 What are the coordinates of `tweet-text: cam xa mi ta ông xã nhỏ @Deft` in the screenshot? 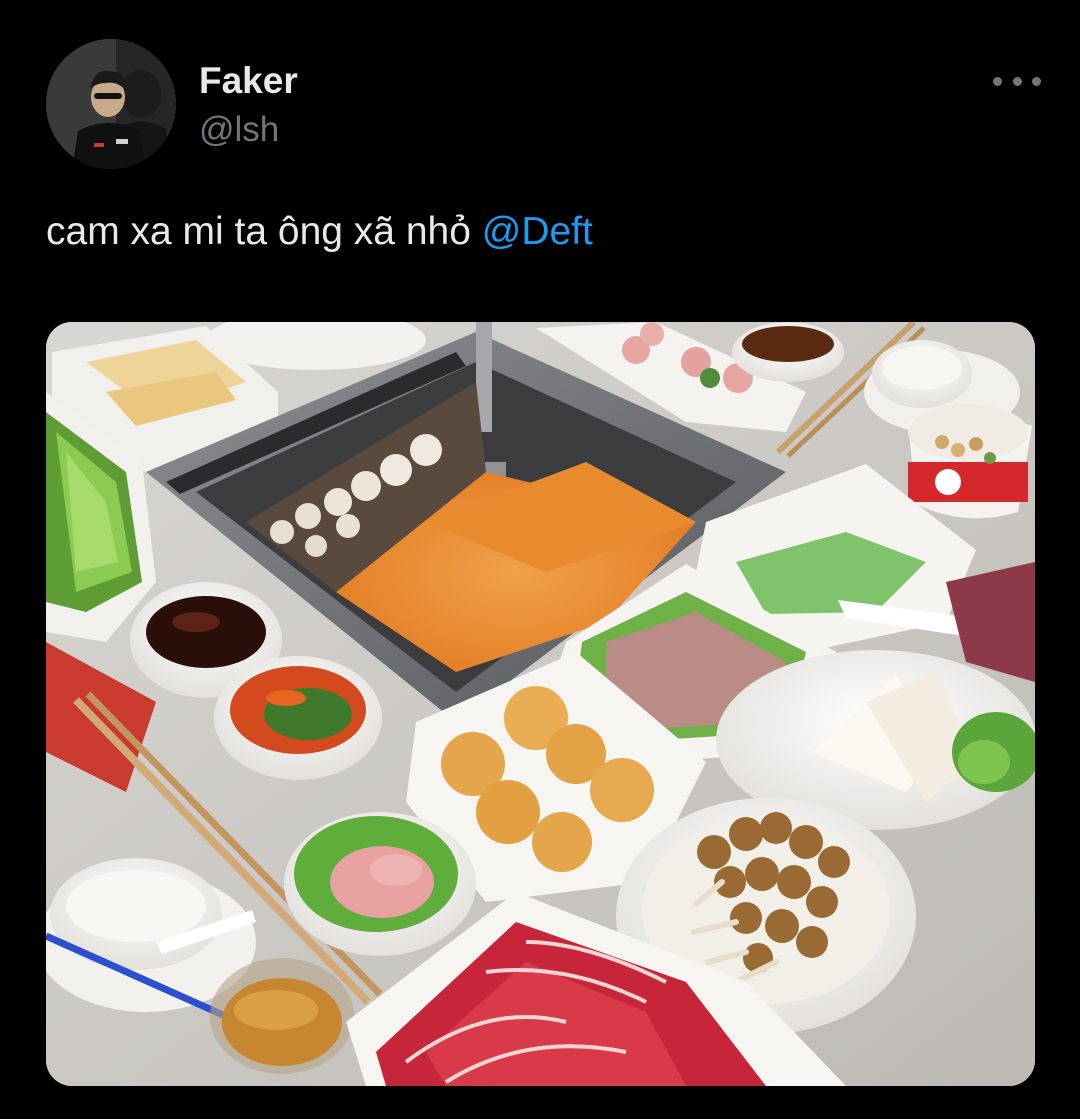 It's located at (541, 232).